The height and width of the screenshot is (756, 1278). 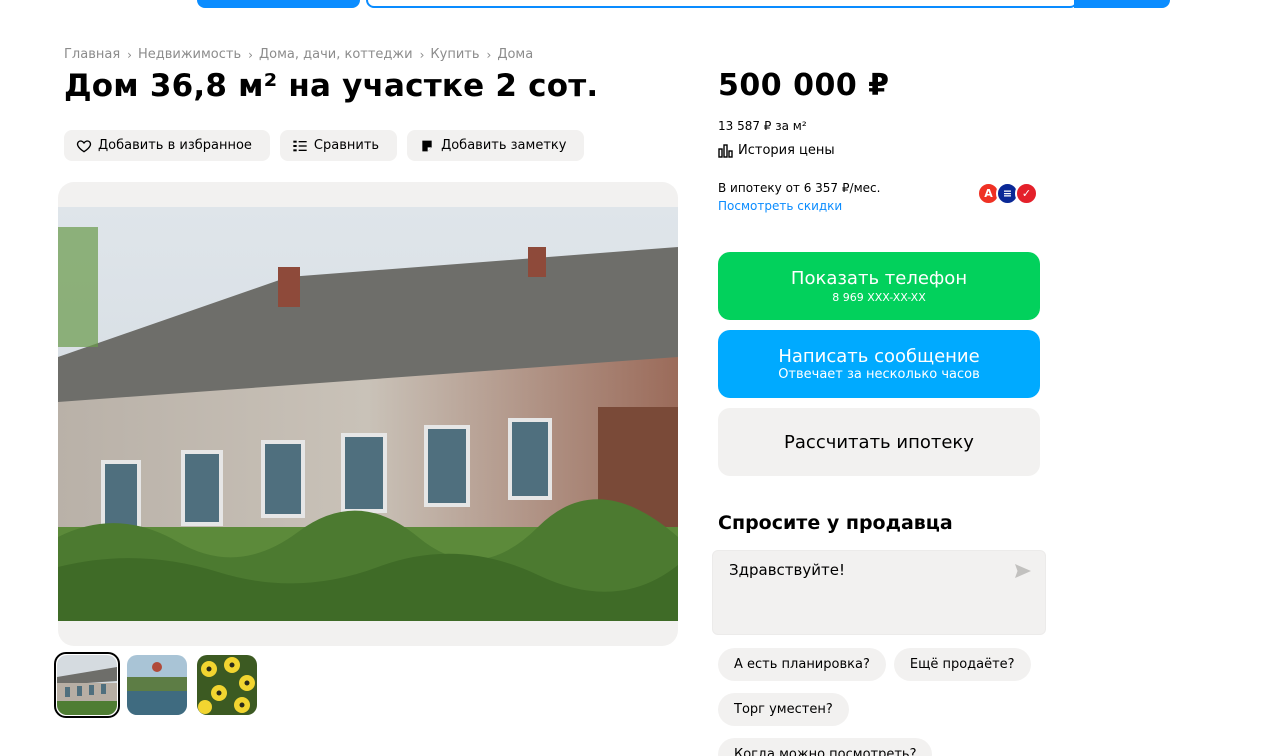 What do you see at coordinates (786, 150) in the screenshot?
I see `price-history-label: История цены` at bounding box center [786, 150].